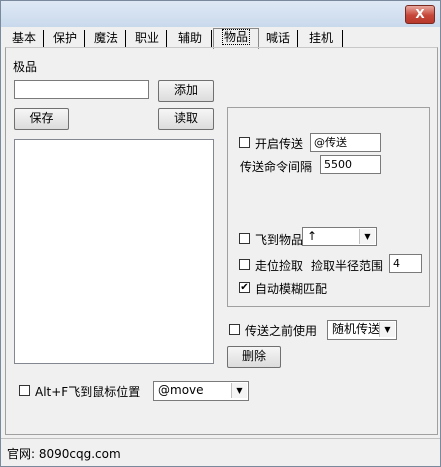 The image size is (441, 467). Describe the element at coordinates (350, 164) in the screenshot. I see `interval-input: 5500` at that location.